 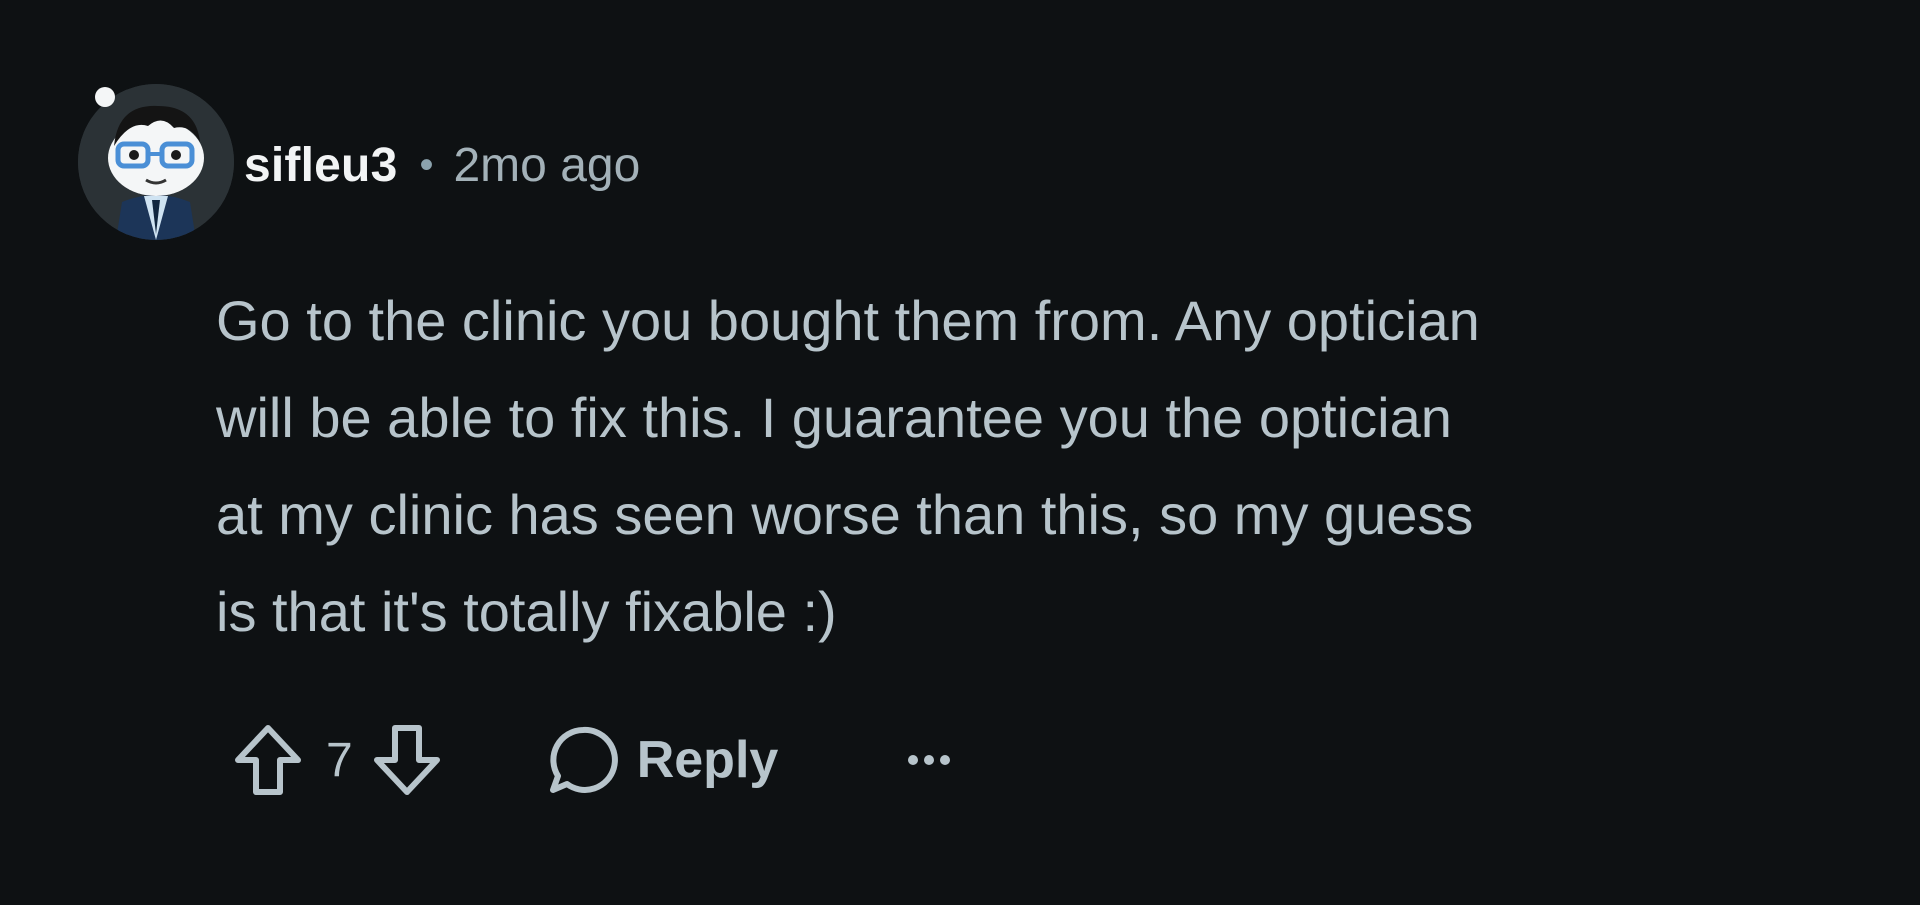 I want to click on ellipsis-icon, so click(x=929, y=760).